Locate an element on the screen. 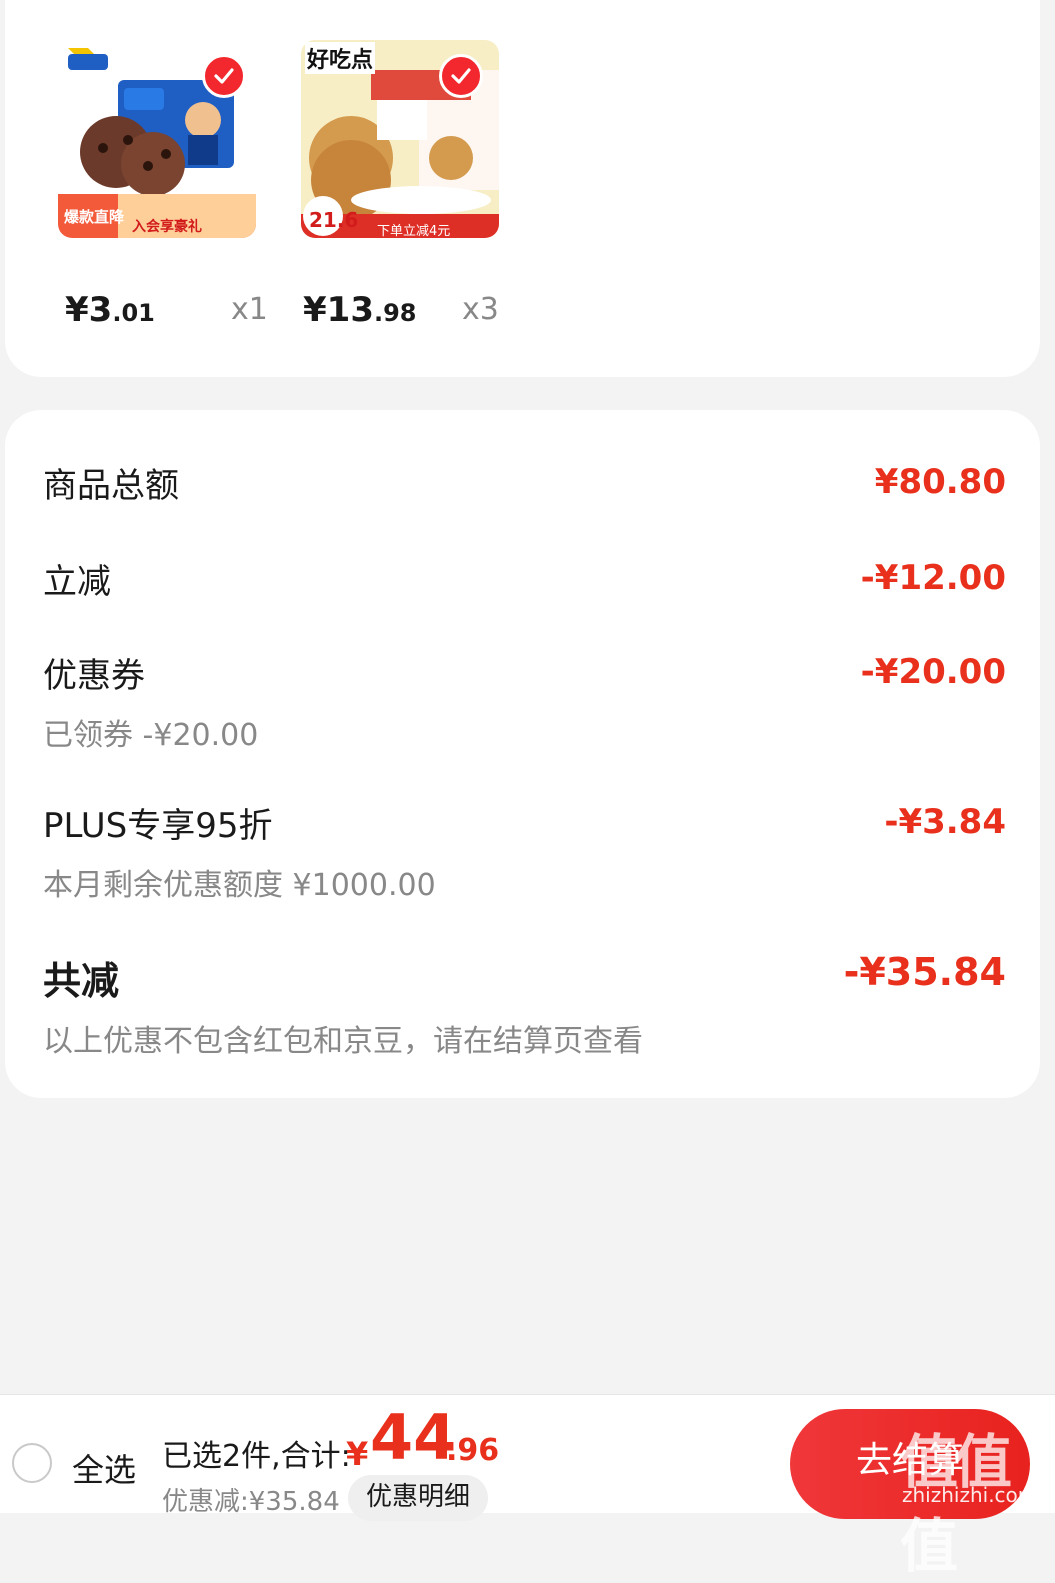  price-decimal: .01 is located at coordinates (133, 313).